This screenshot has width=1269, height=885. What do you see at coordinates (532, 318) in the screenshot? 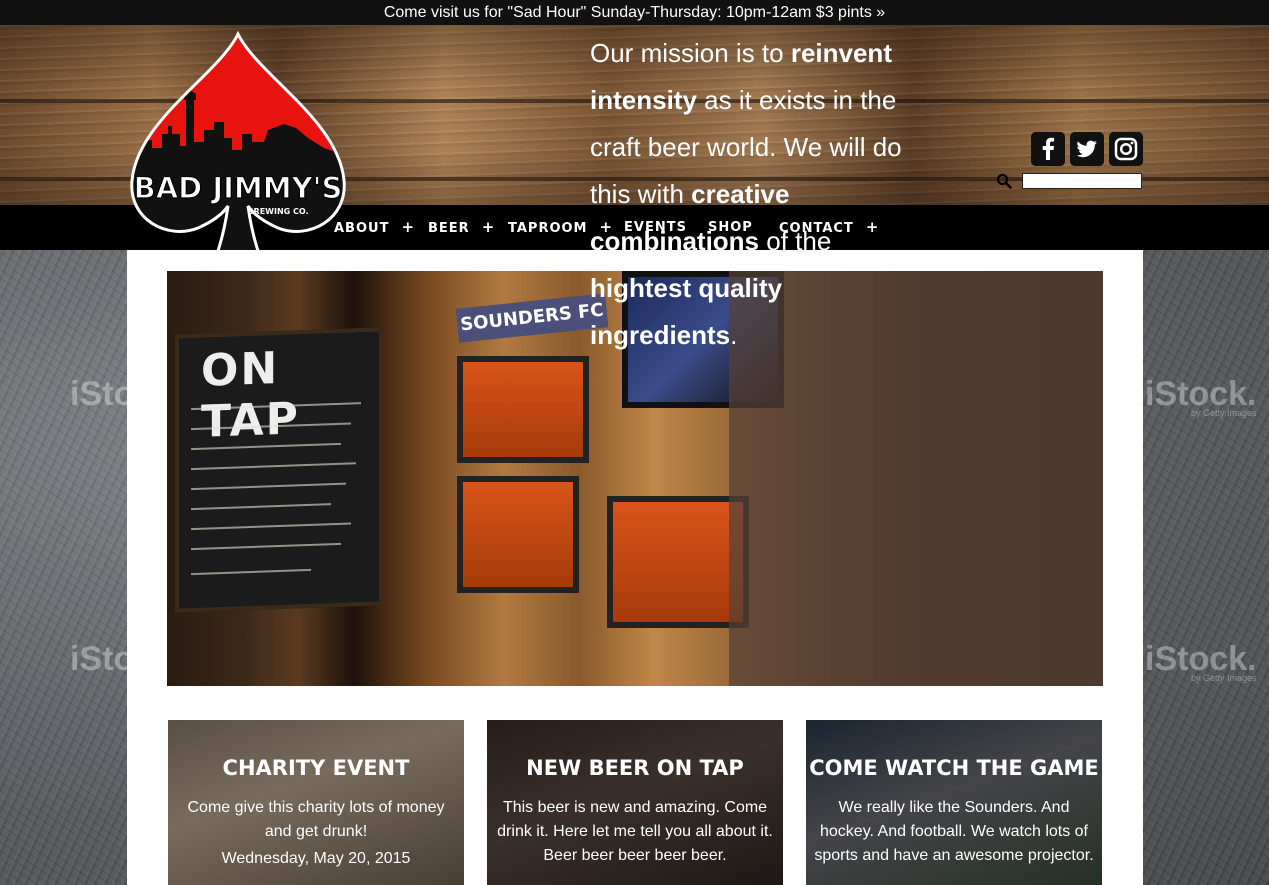
I see `scarf: SOUNDERS FC` at bounding box center [532, 318].